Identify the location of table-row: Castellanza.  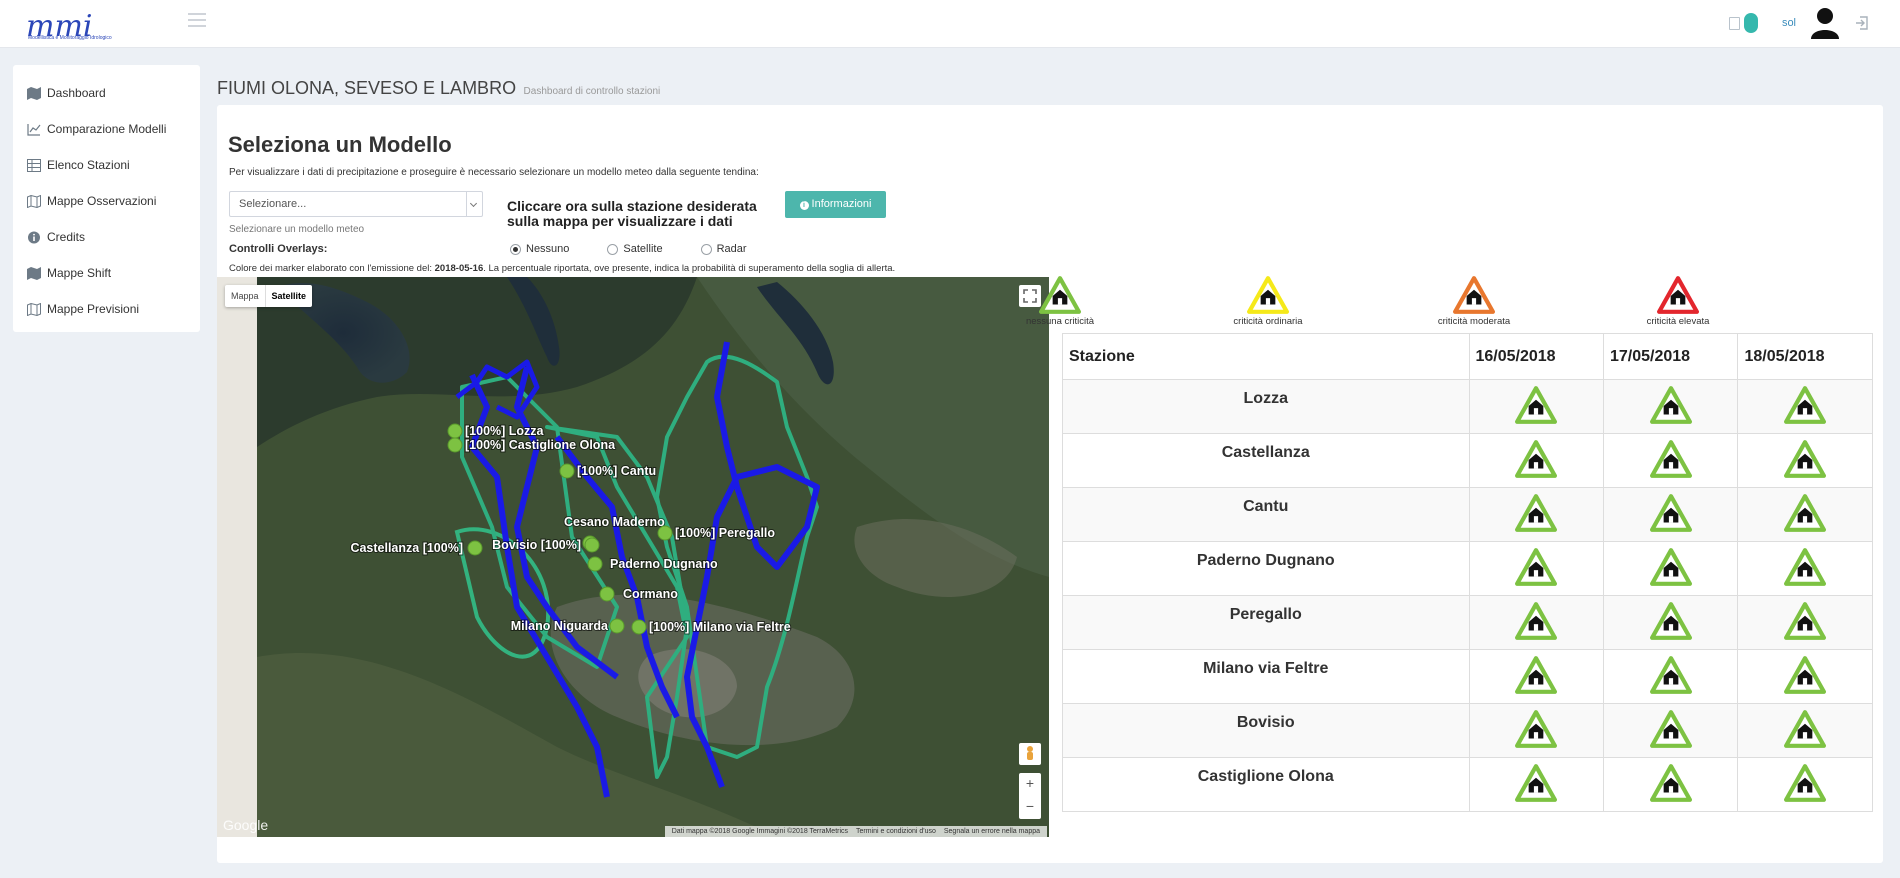
(1467, 460).